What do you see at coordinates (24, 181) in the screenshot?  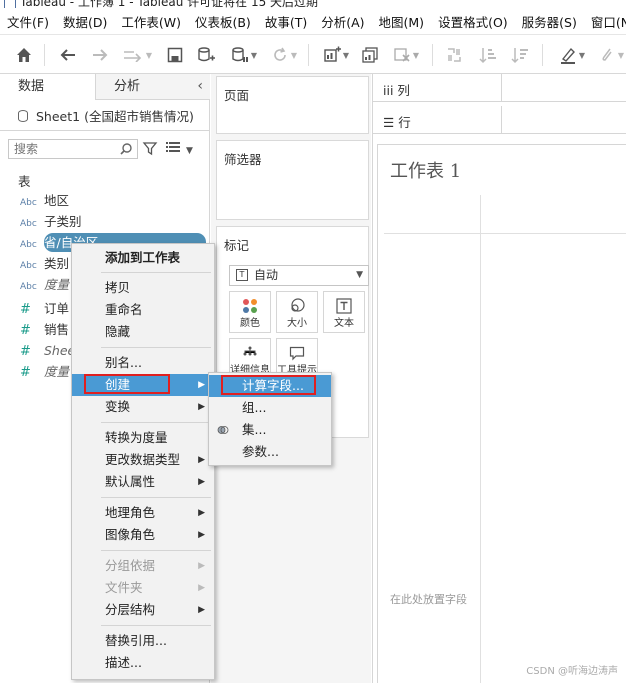 I see `tables-section-title: 表` at bounding box center [24, 181].